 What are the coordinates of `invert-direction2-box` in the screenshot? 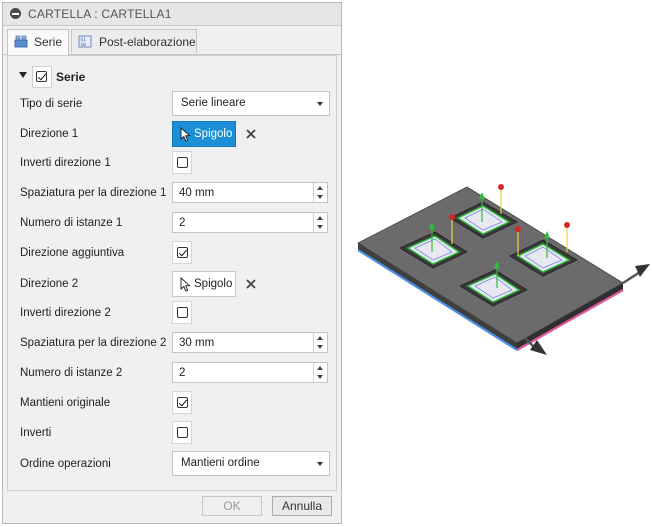 It's located at (182, 312).